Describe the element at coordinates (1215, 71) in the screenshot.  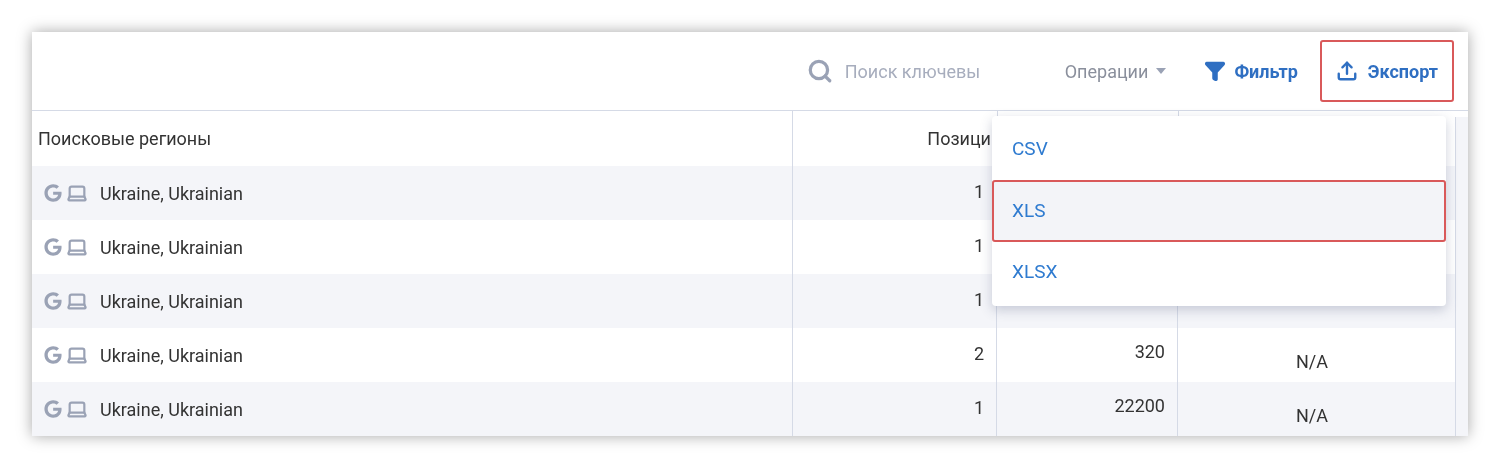
I see `filter-icon` at that location.